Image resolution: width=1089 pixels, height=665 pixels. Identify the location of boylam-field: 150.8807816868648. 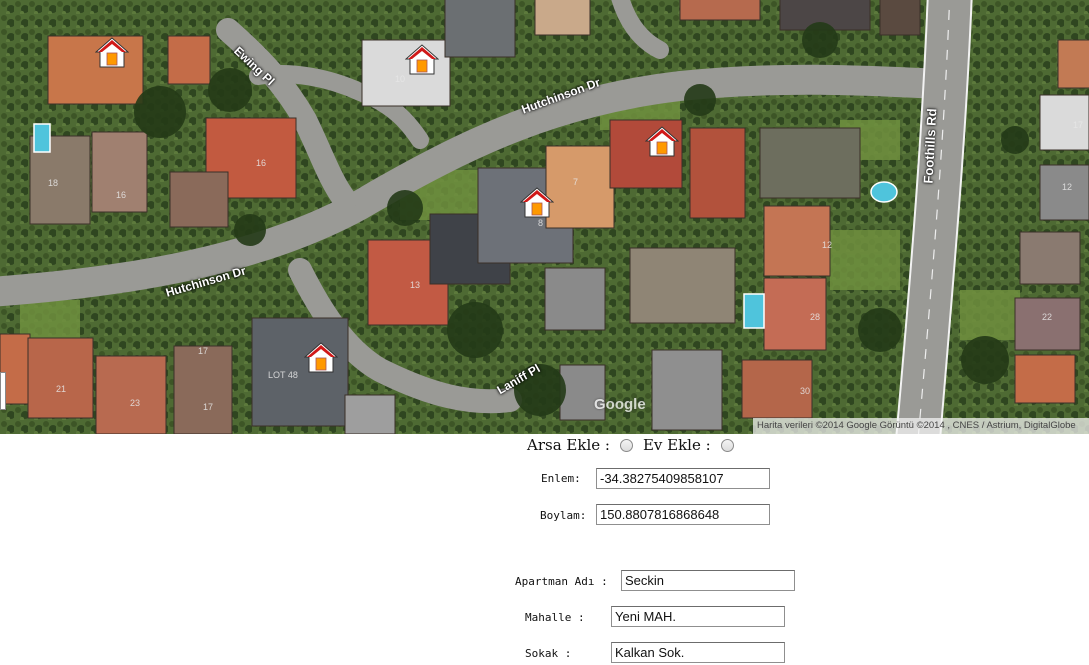
(683, 514).